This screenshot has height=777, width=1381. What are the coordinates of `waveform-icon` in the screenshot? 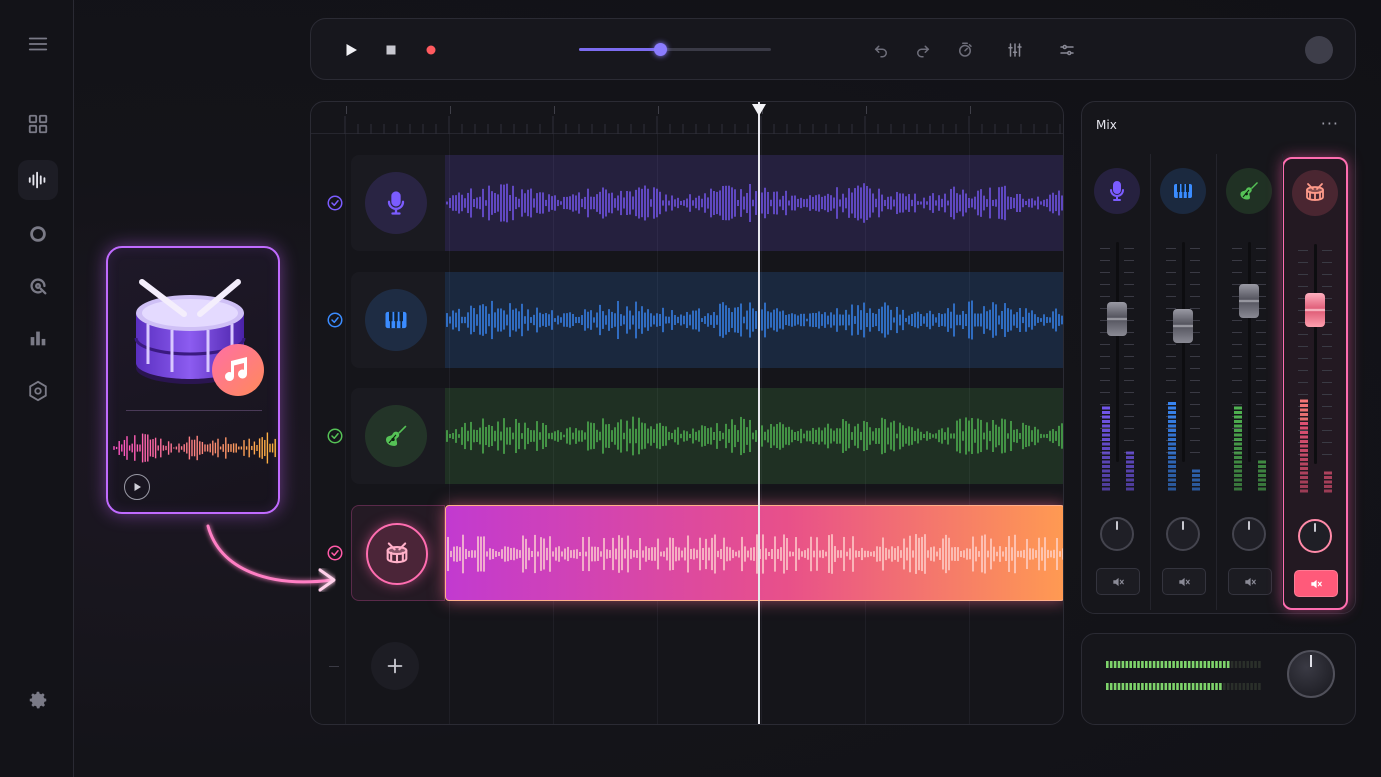 It's located at (38, 180).